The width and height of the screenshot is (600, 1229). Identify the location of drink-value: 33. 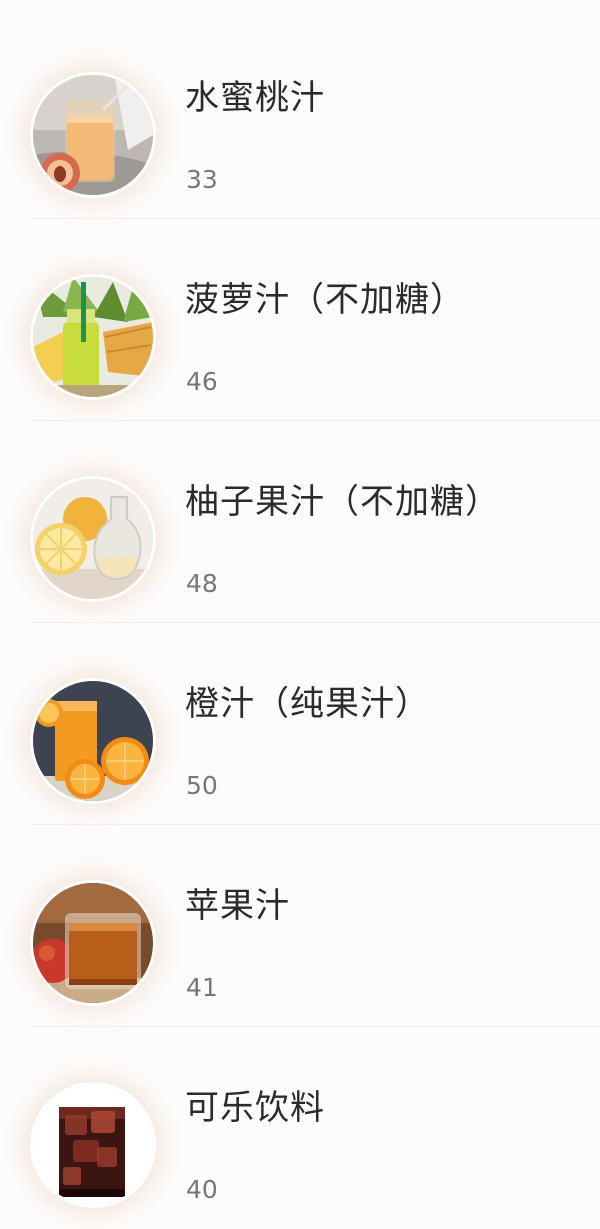
(202, 179).